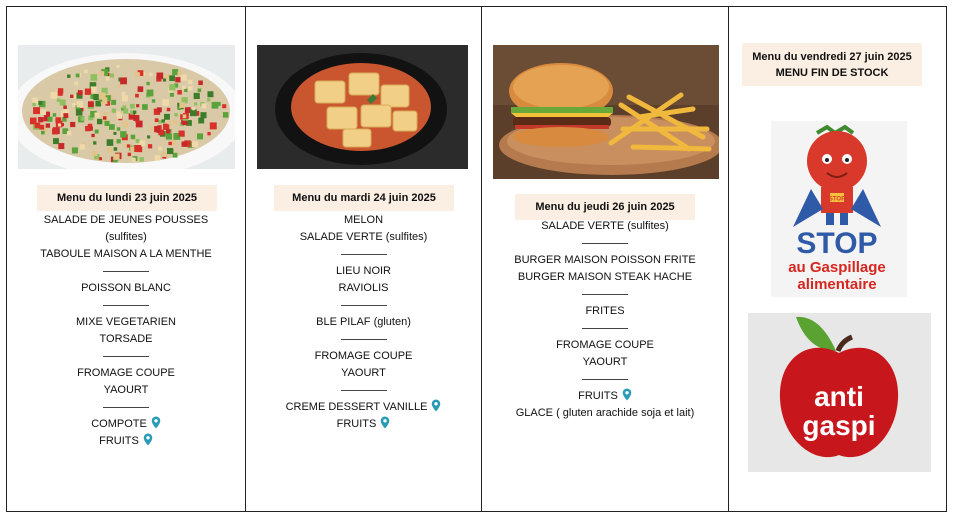 This screenshot has height=518, width=960. What do you see at coordinates (363, 237) in the screenshot?
I see `menu-item: SALADE VERTE (sulfites)` at bounding box center [363, 237].